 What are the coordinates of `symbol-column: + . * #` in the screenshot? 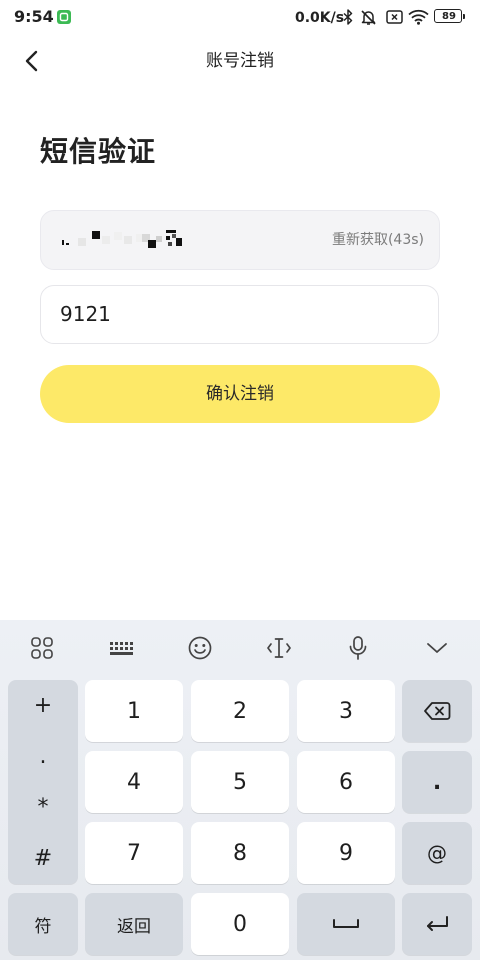 It's located at (43, 782).